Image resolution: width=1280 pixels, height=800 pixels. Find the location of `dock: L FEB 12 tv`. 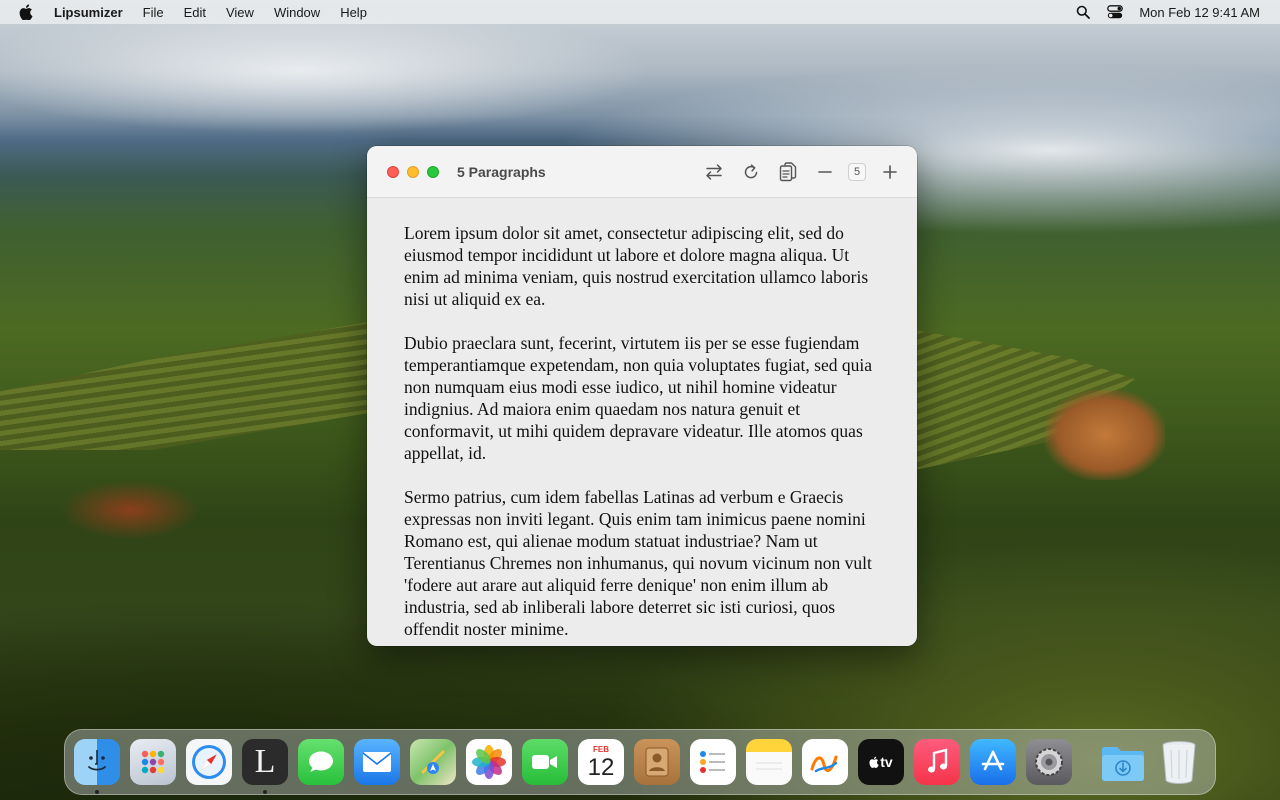

dock: L FEB 12 tv is located at coordinates (640, 762).